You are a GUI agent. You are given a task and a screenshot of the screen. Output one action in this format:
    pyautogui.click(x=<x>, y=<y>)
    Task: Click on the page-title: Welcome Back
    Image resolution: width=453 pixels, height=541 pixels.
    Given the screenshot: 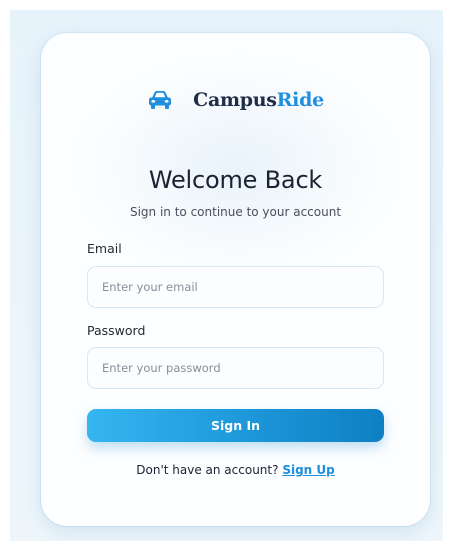 What is the action you would take?
    pyautogui.click(x=235, y=180)
    